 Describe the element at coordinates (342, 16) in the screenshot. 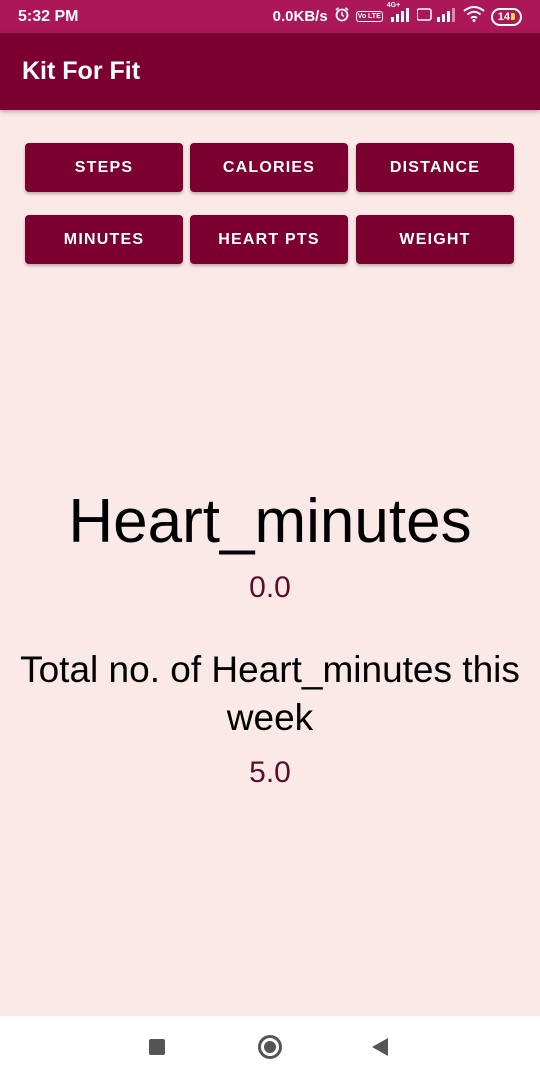

I see `alarm-icon` at that location.